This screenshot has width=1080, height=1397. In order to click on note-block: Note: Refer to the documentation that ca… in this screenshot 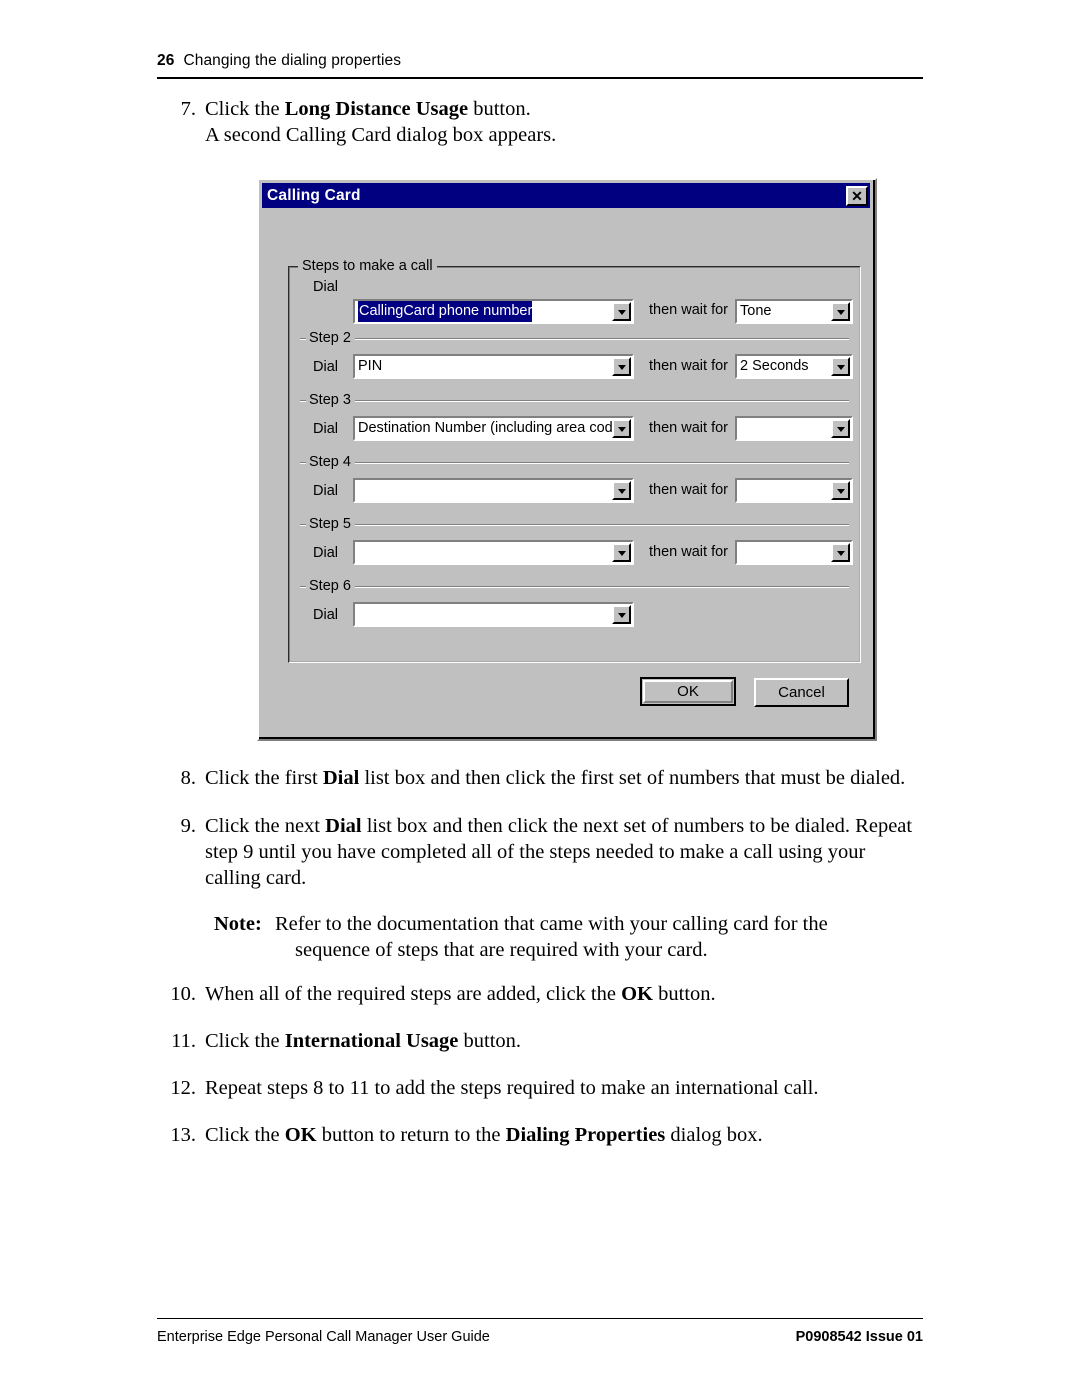, I will do `click(540, 937)`.